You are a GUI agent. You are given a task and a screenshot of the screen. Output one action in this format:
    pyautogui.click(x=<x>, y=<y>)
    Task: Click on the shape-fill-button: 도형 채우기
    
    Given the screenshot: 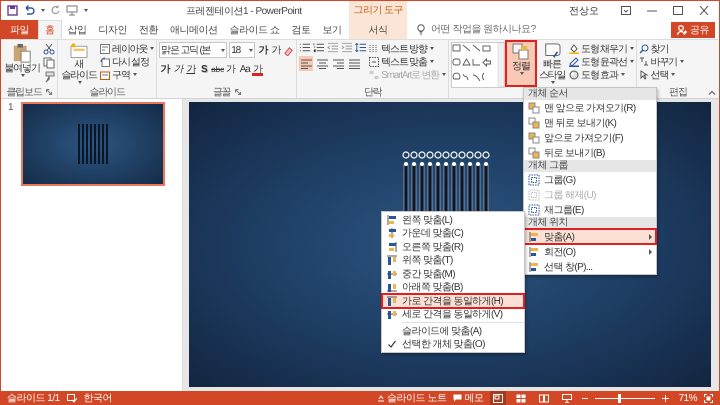 What is the action you would take?
    pyautogui.click(x=601, y=48)
    